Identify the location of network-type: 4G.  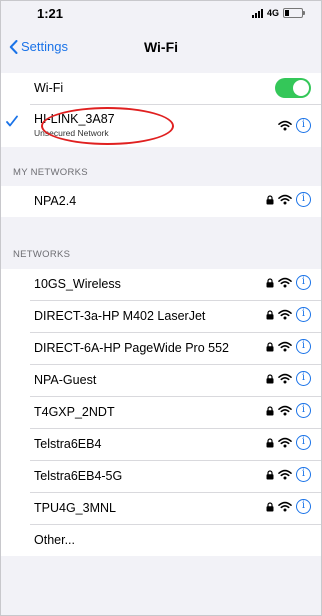
(272, 13).